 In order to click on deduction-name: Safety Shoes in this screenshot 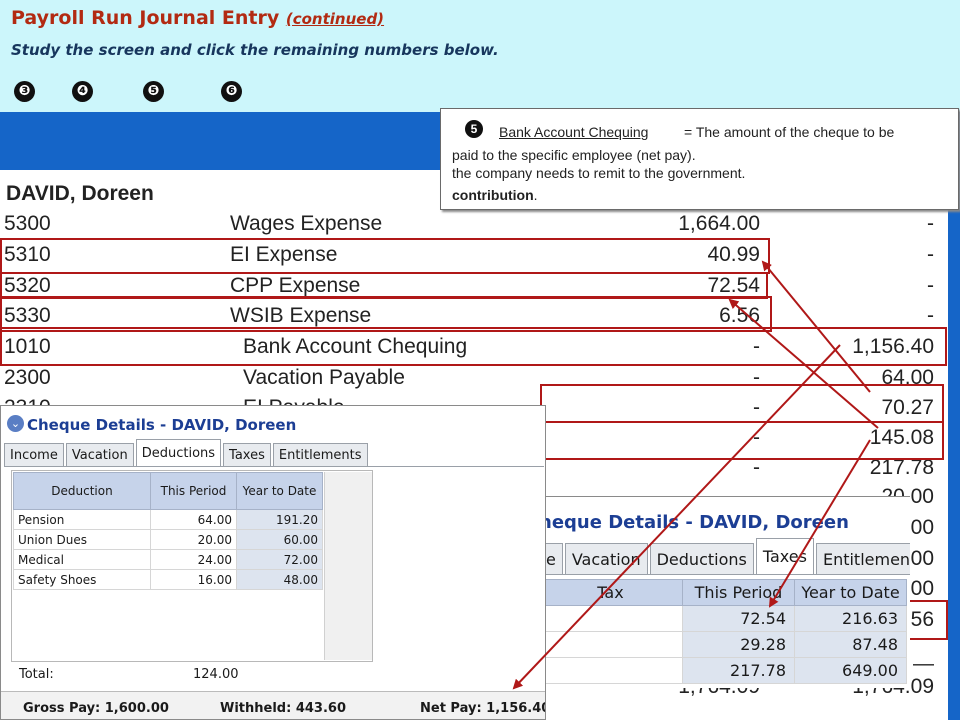, I will do `click(82, 579)`.